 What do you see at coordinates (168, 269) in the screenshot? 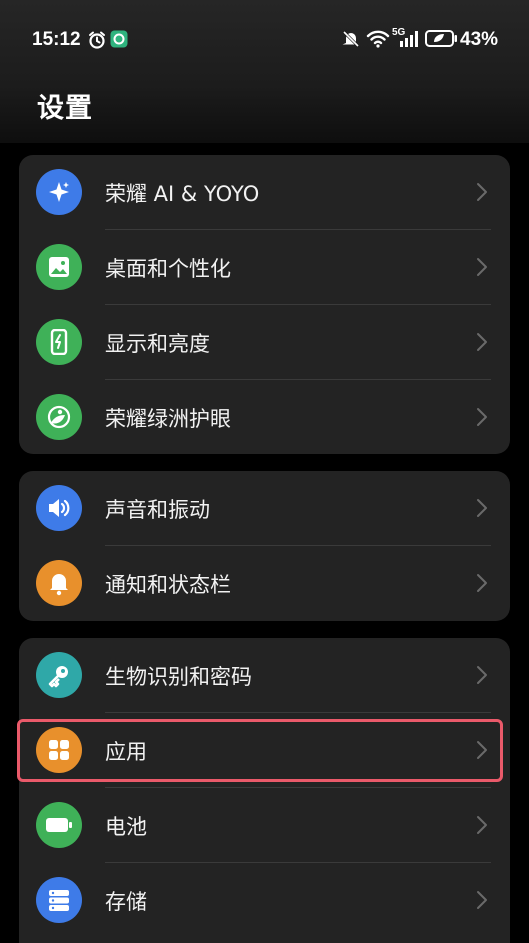
I see `settings-item-label: 桌面和个性化` at bounding box center [168, 269].